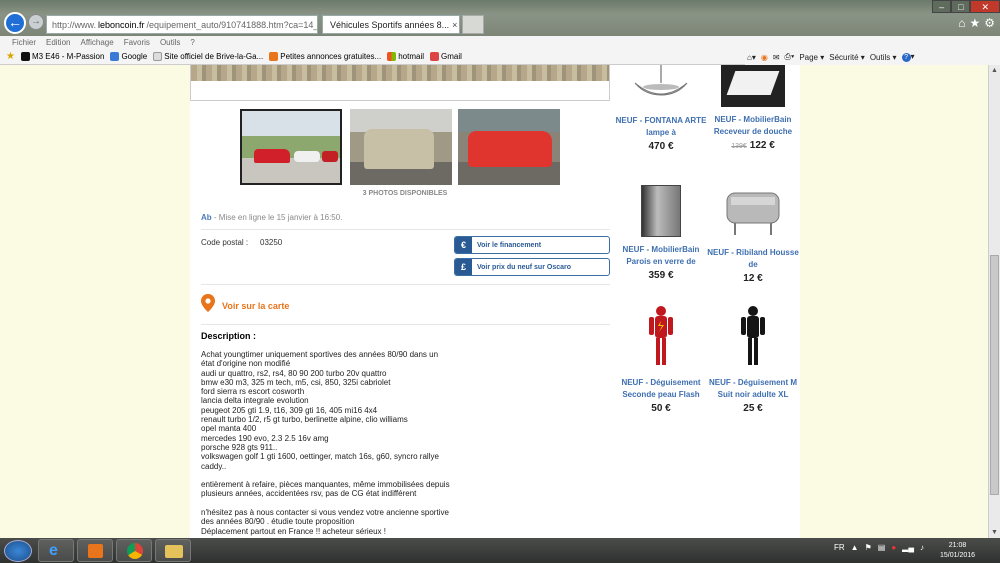 Image resolution: width=1000 pixels, height=563 pixels. Describe the element at coordinates (473, 24) in the screenshot. I see `new-tab-button` at that location.